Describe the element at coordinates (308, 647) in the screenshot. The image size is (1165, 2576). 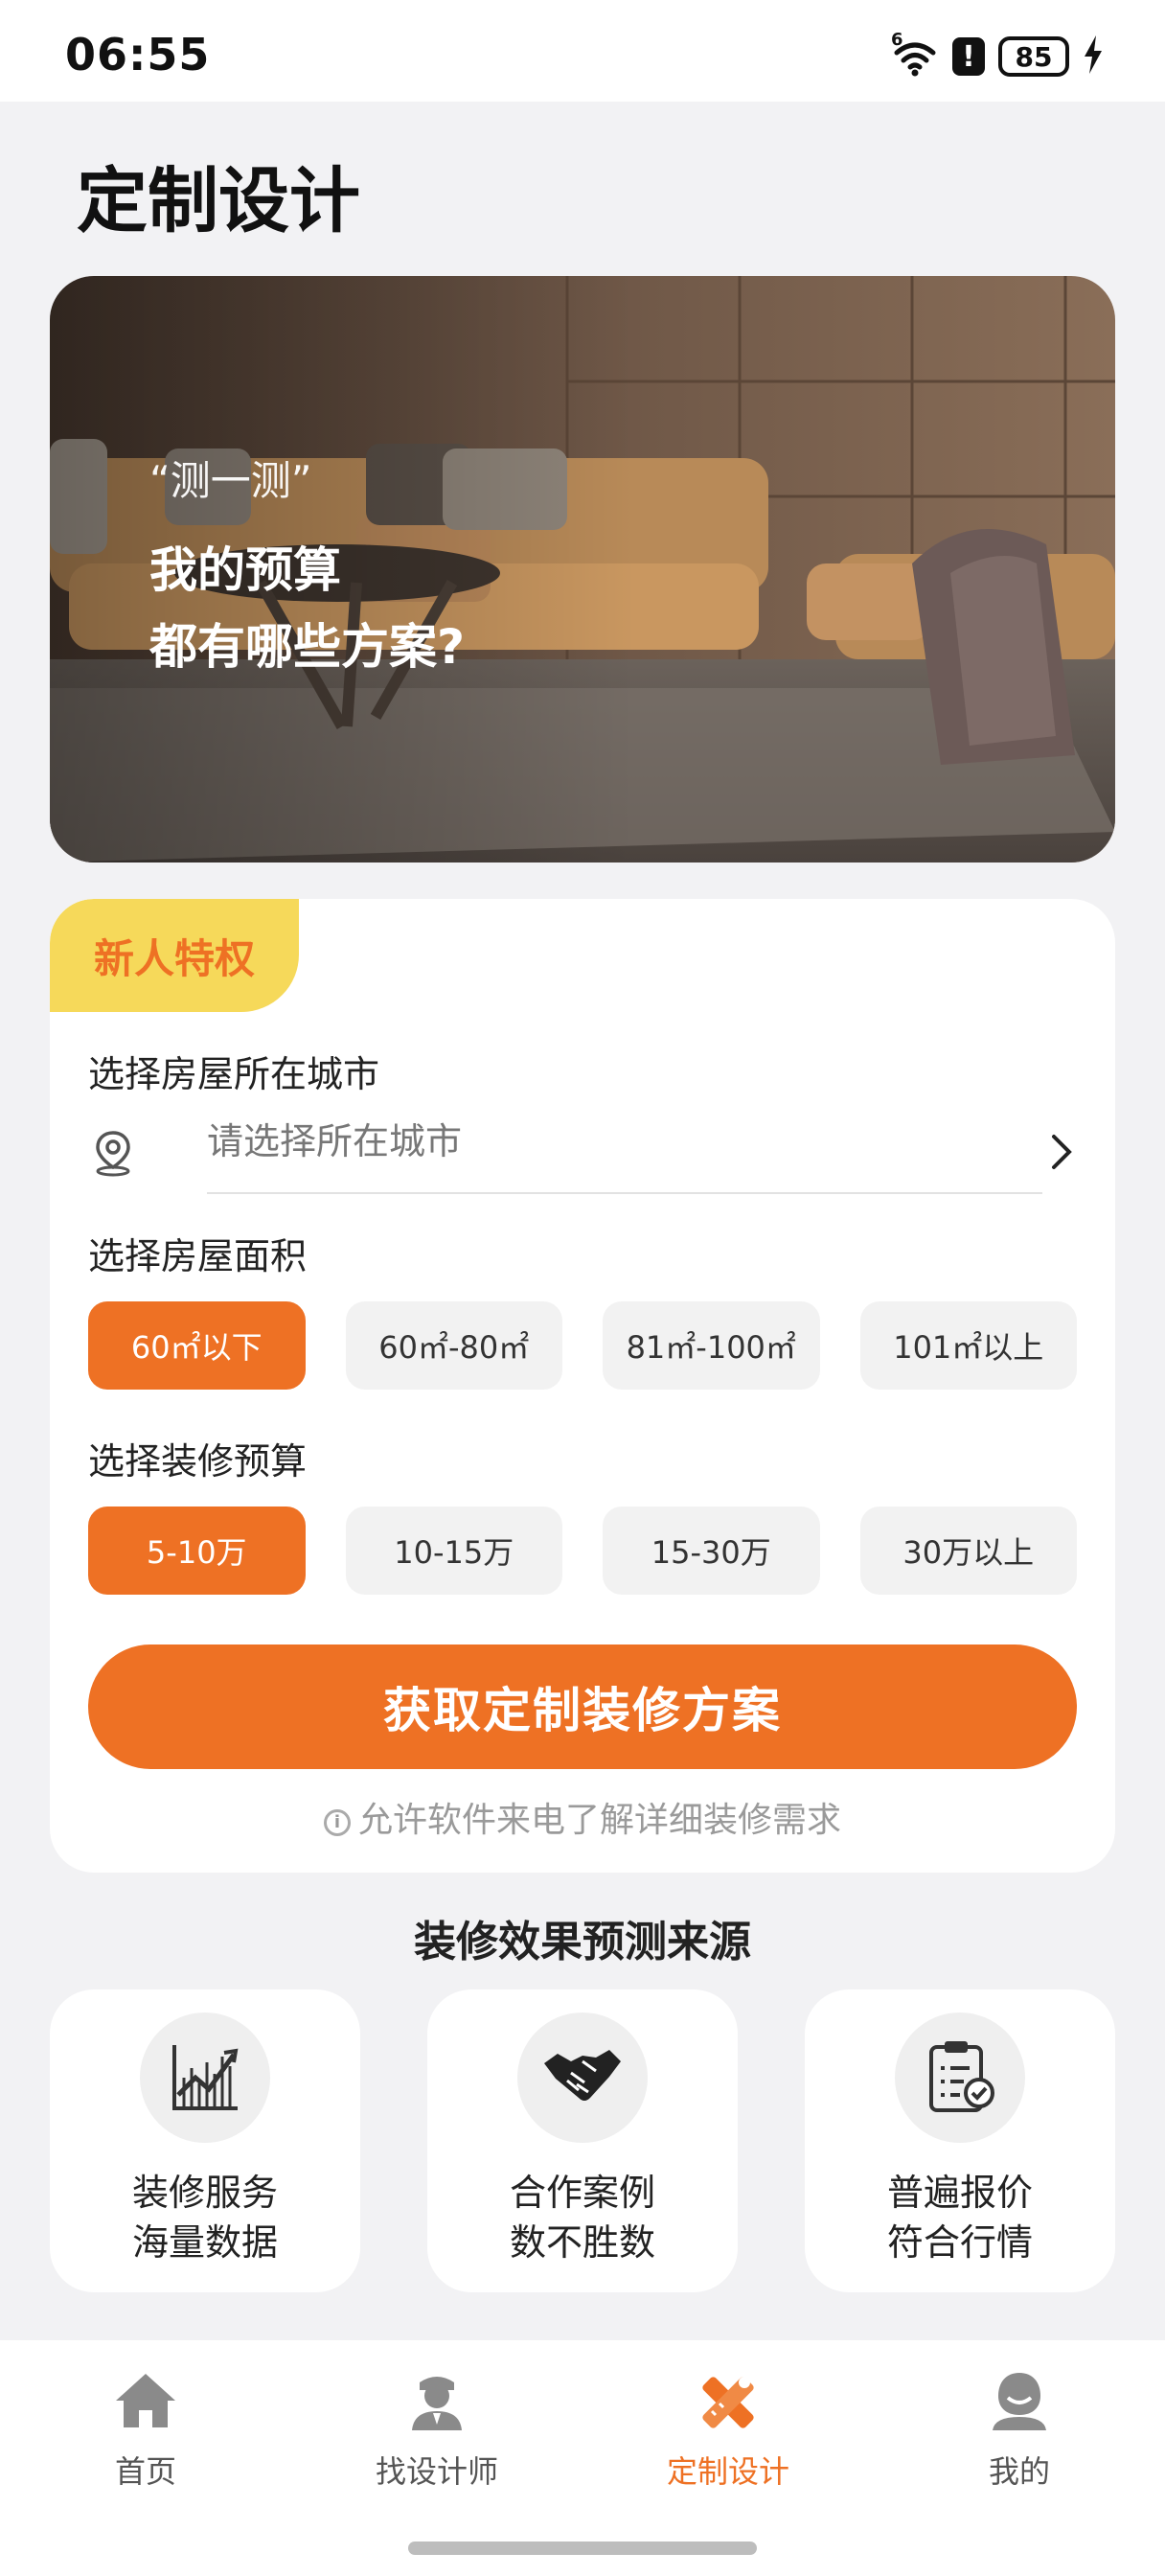
I see `banner-line-2: 都有哪些方案?` at that location.